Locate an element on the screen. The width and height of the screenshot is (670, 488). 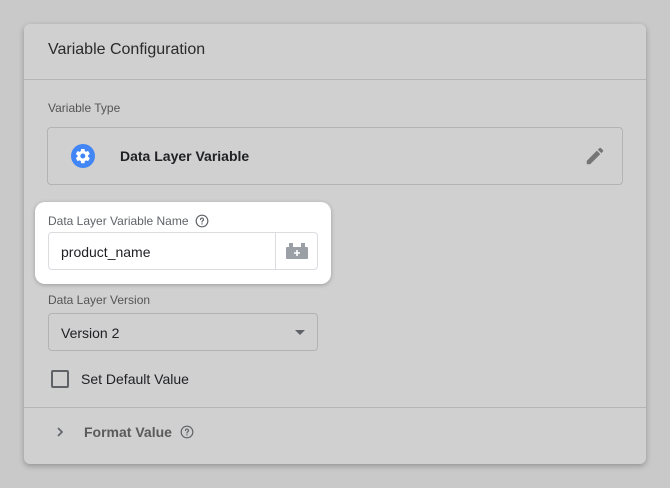
chevron-right-icon is located at coordinates (60, 432).